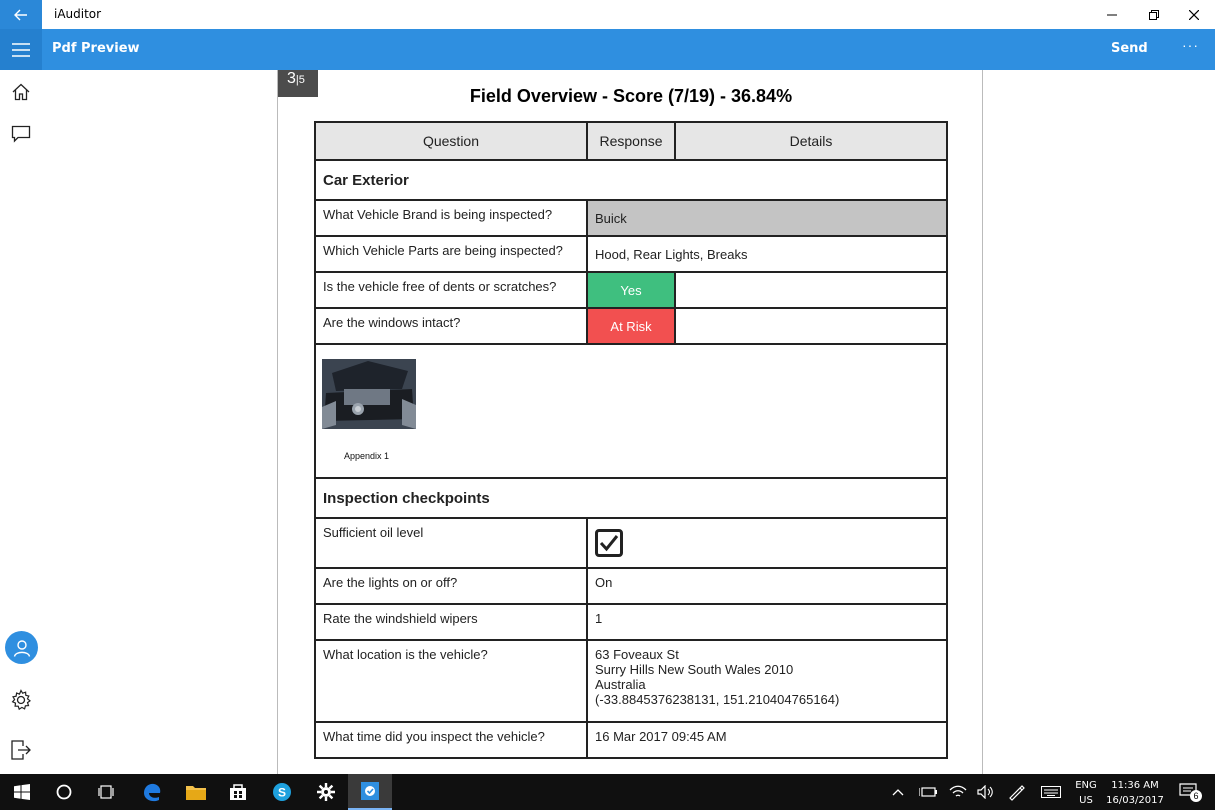 The image size is (1215, 810). I want to click on table-row: Are the windows intact? At Risk, so click(631, 326).